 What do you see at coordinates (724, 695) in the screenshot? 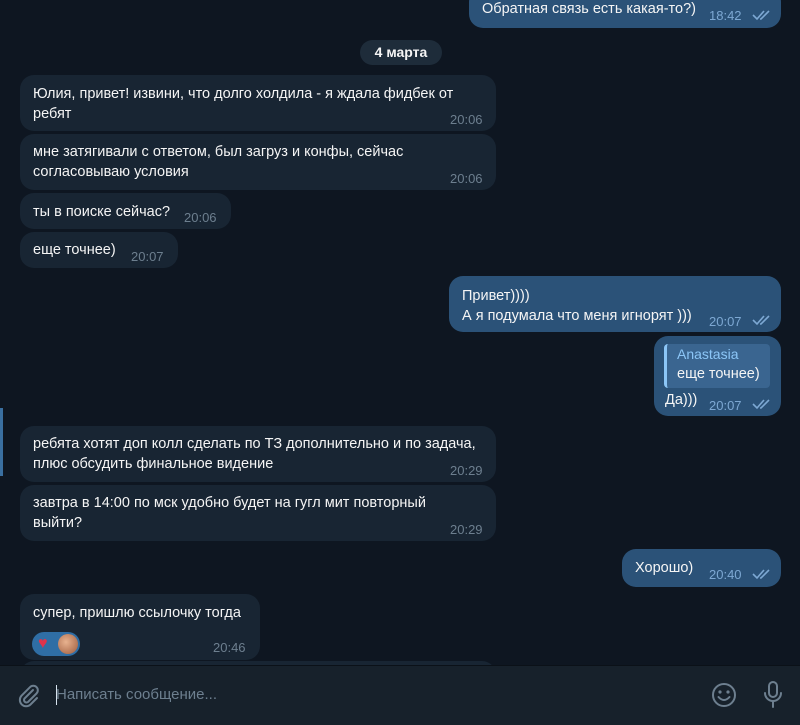
I see `smile-icon` at bounding box center [724, 695].